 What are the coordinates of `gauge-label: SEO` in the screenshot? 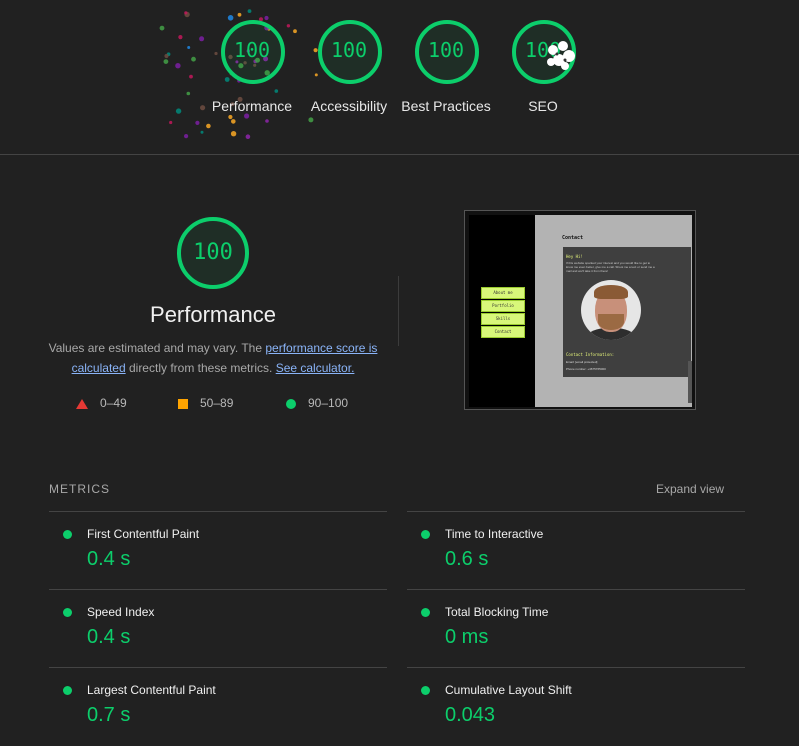 It's located at (543, 106).